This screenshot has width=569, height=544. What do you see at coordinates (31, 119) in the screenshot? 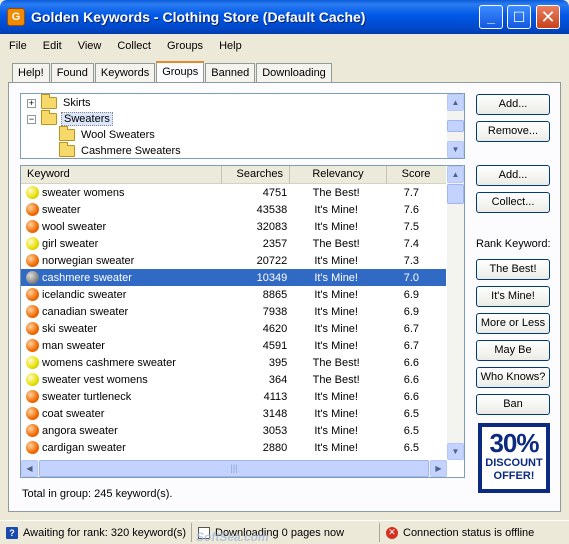
I see `collapse-icon: −` at bounding box center [31, 119].